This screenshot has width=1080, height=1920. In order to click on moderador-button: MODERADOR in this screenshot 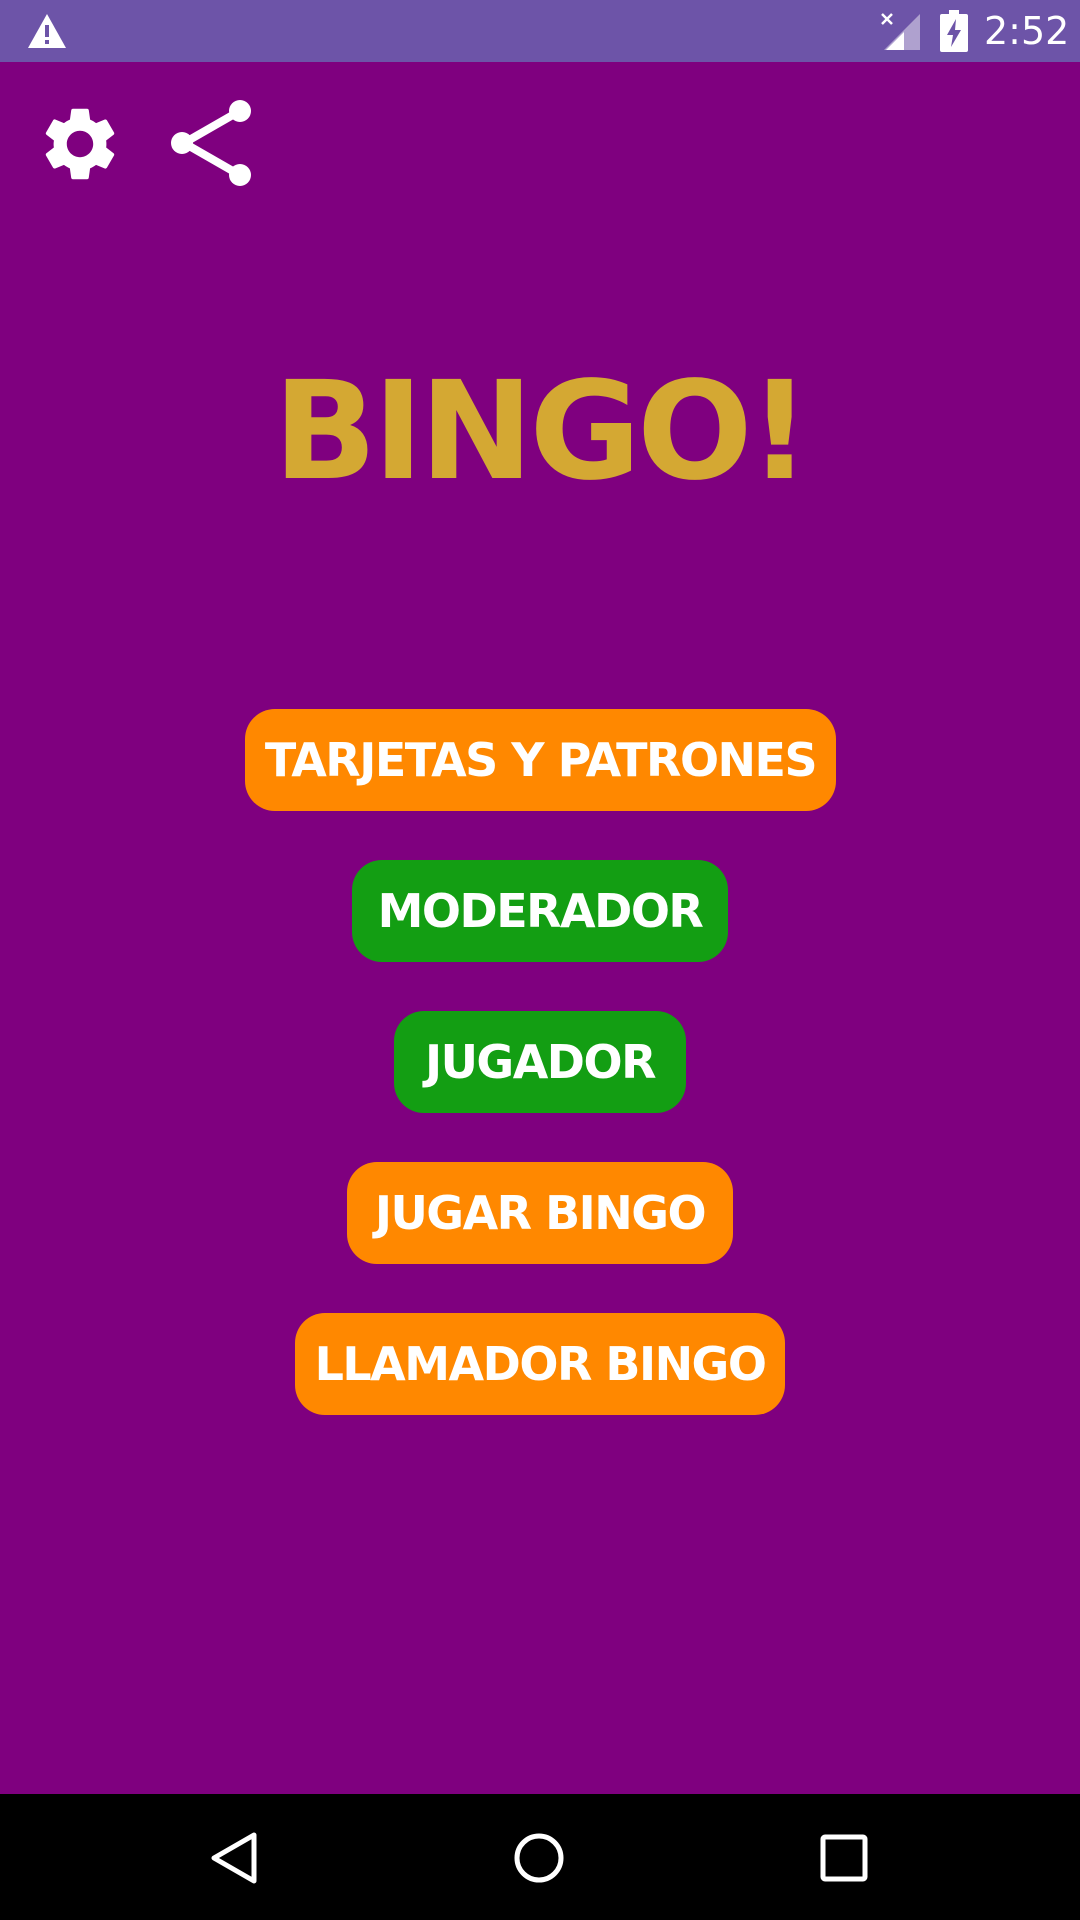, I will do `click(540, 911)`.